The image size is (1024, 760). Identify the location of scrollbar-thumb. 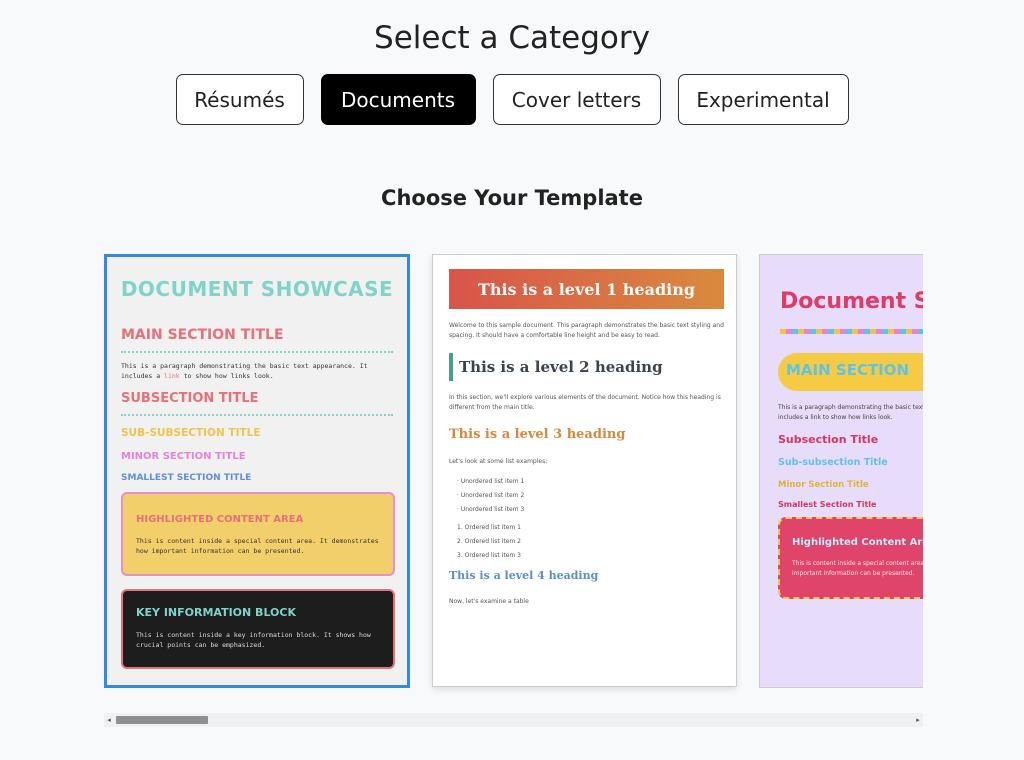
(162, 720).